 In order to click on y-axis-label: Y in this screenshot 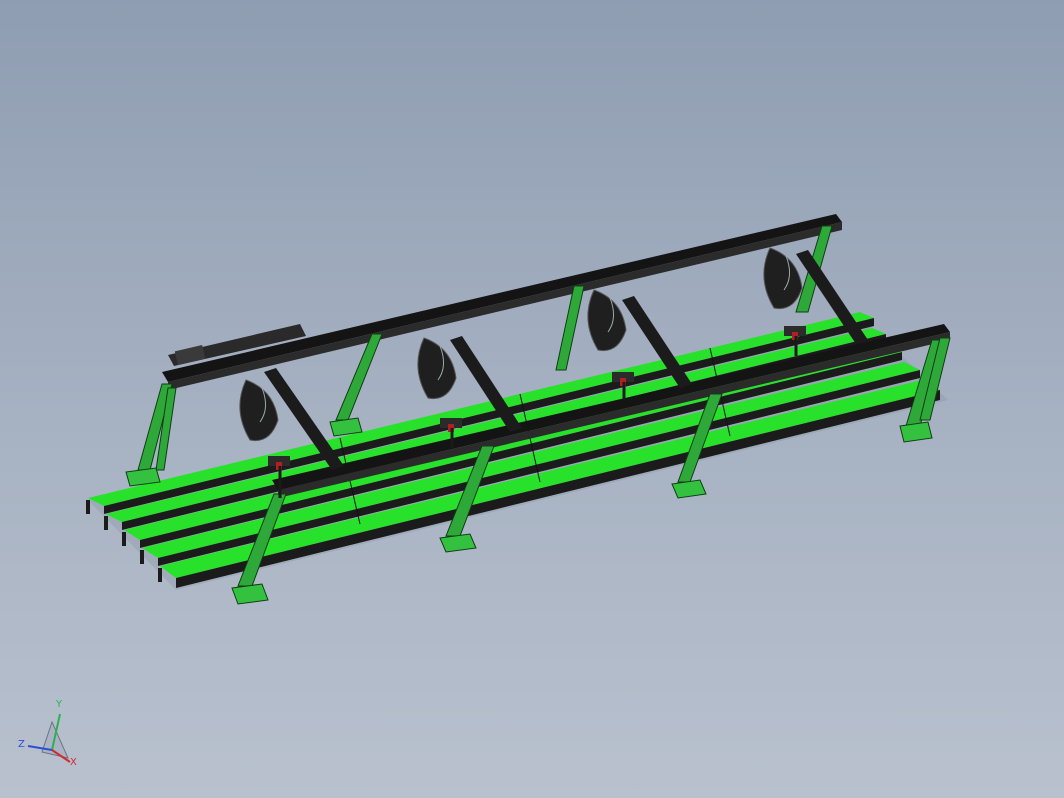, I will do `click(59, 704)`.